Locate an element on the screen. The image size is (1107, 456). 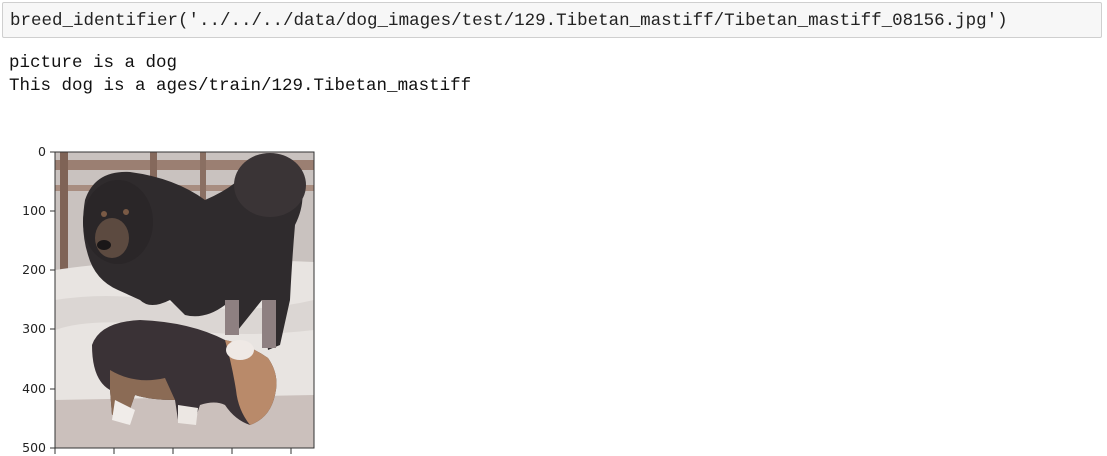
y-axis: 0 100 200 300 400 500 is located at coordinates (38, 299).